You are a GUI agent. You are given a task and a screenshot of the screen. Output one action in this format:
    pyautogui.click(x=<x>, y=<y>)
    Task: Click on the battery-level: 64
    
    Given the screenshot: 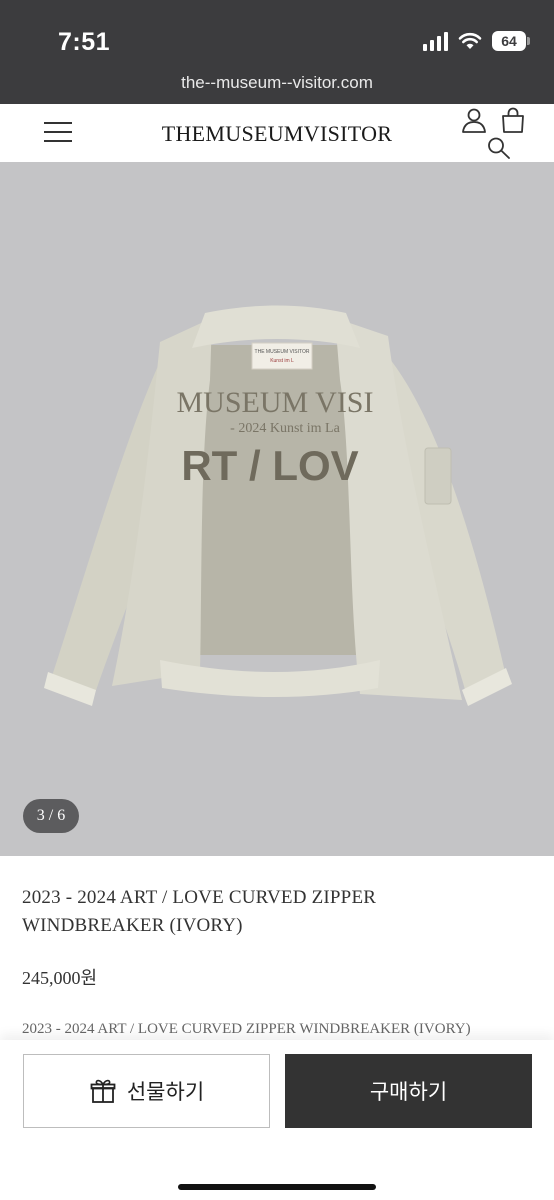 What is the action you would take?
    pyautogui.click(x=509, y=41)
    